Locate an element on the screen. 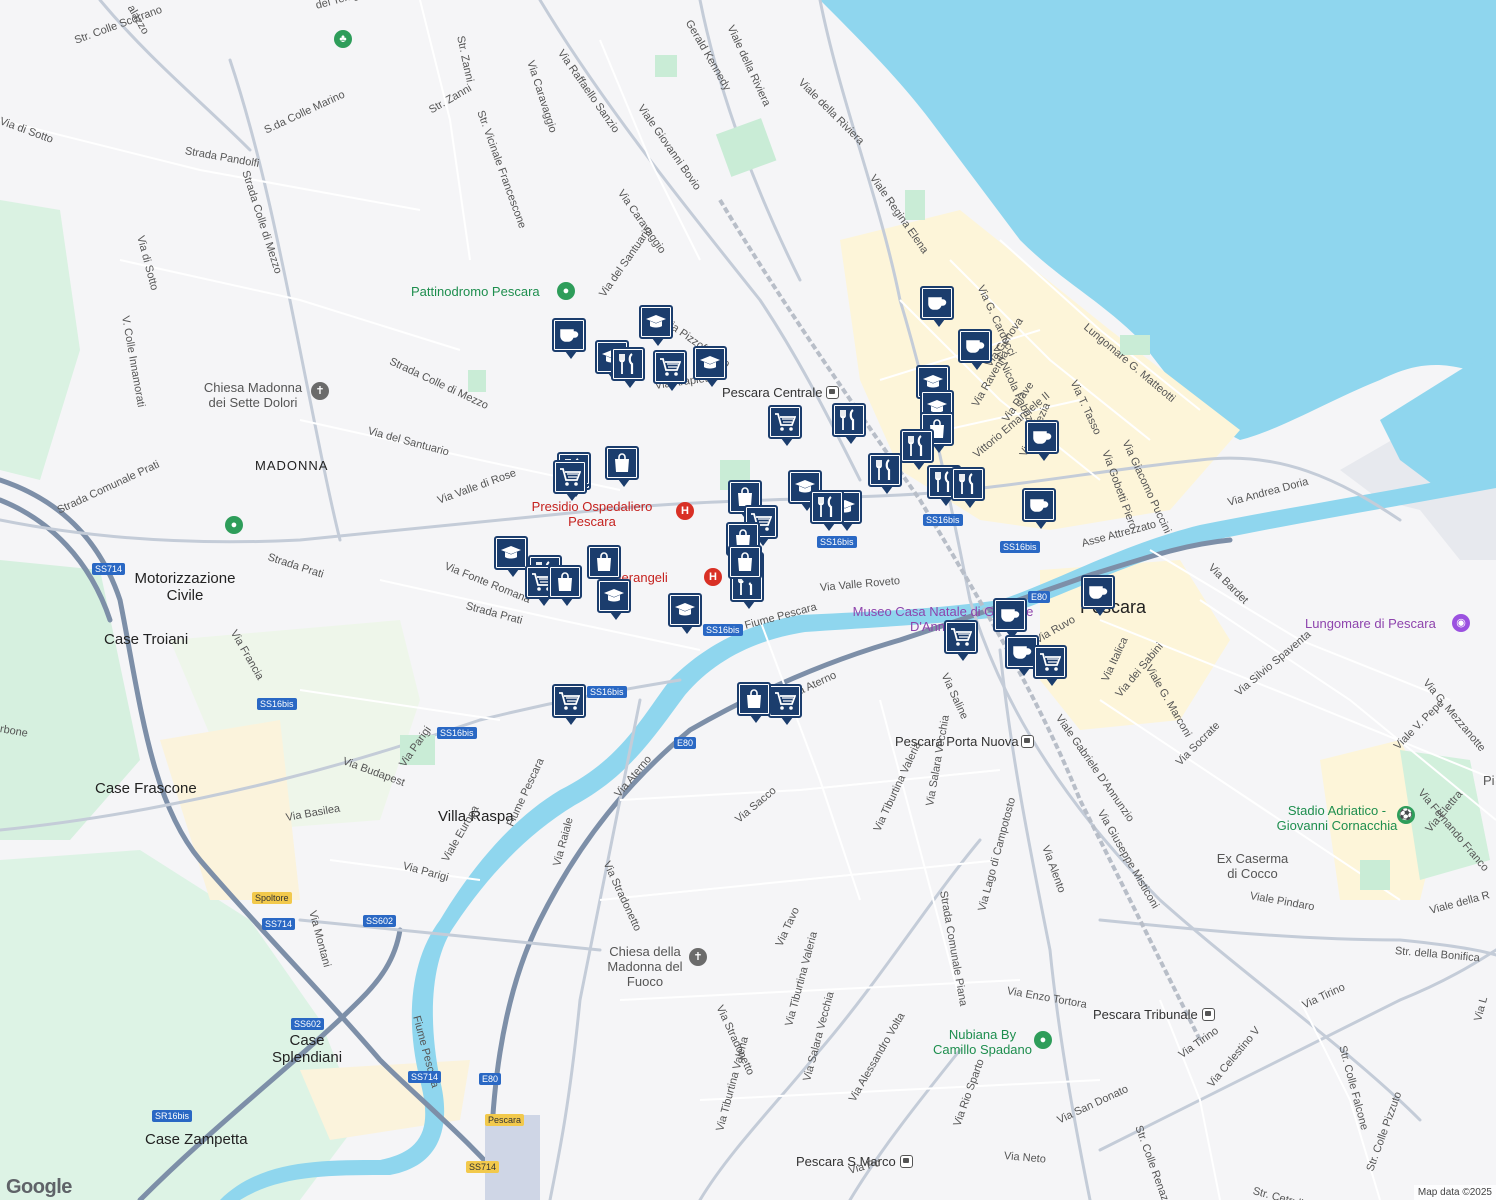 The image size is (1496, 1200). place-case-splendiani: Case Splendiani is located at coordinates (307, 1049).